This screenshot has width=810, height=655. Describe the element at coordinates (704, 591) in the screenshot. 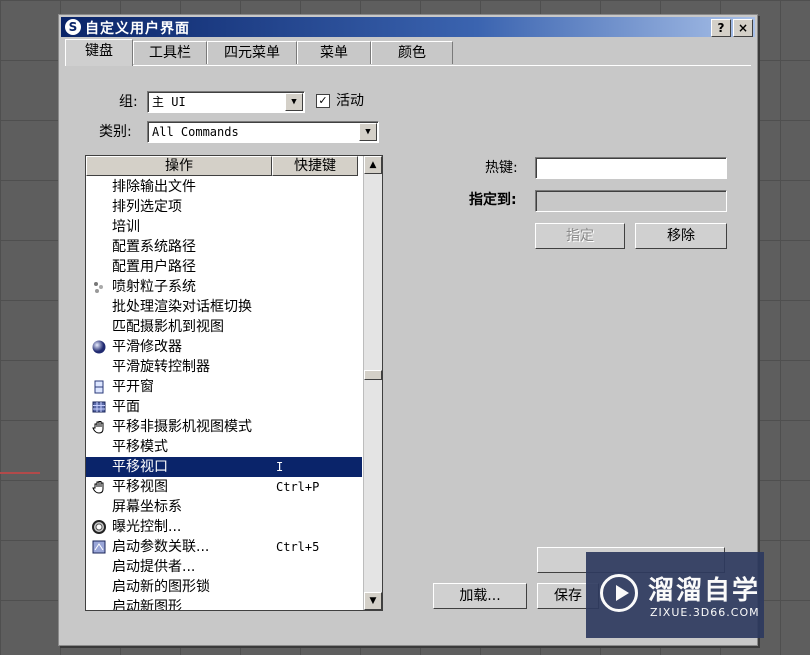

I see `watermark-brand: 溜溜自学` at that location.